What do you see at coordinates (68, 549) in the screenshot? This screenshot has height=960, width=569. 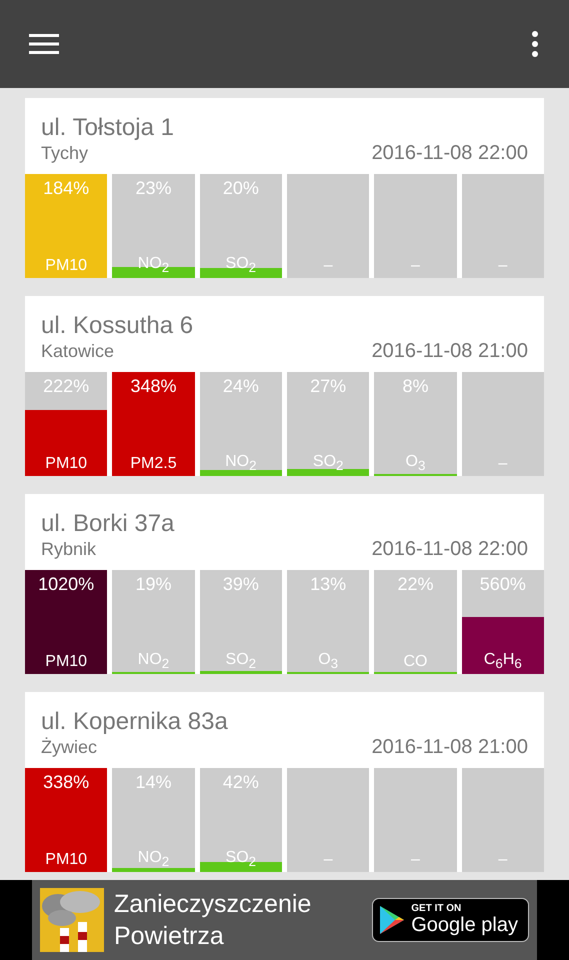 I see `station-city: Rybnik` at bounding box center [68, 549].